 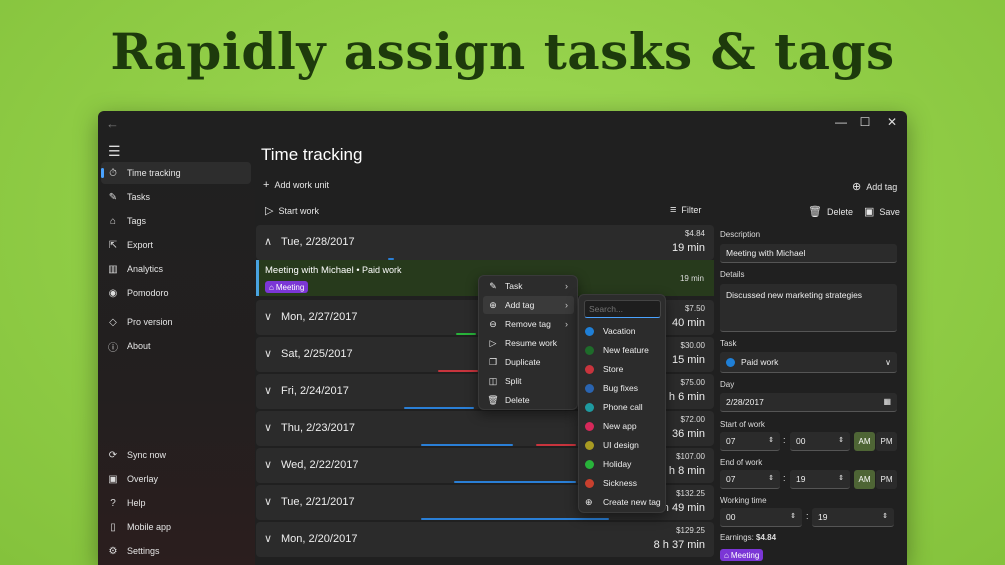 I want to click on day-picker: 2/28/2017 ▦, so click(x=808, y=402).